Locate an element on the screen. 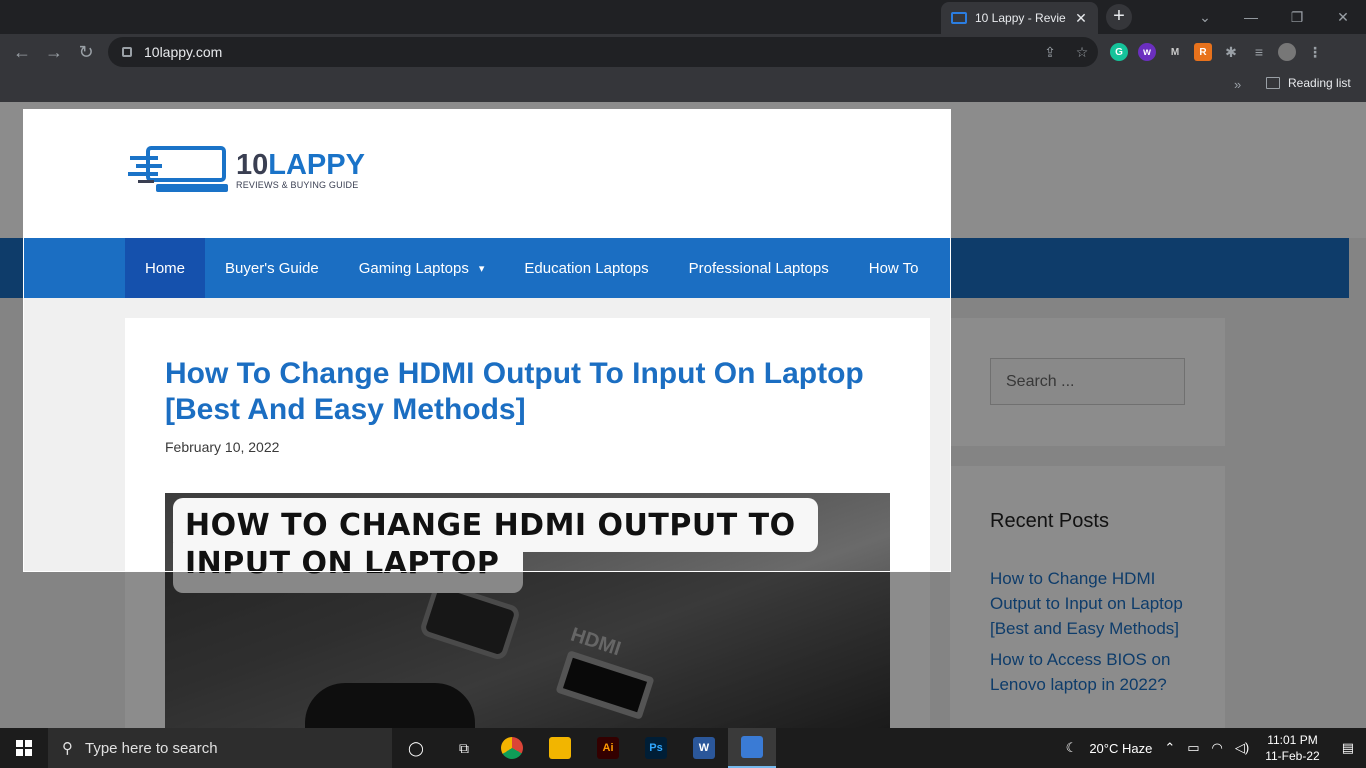  close-window-button: ✕ is located at coordinates (1343, 17).